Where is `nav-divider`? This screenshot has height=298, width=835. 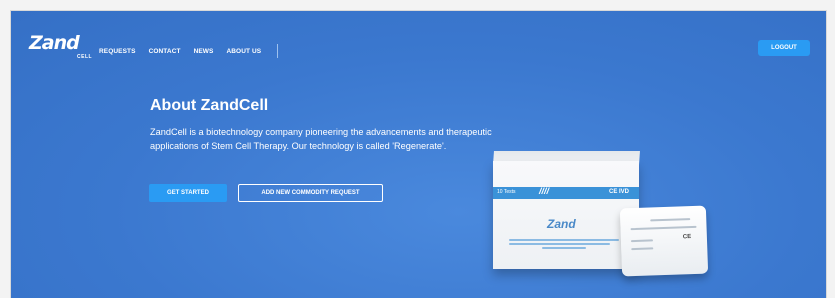 nav-divider is located at coordinates (278, 51).